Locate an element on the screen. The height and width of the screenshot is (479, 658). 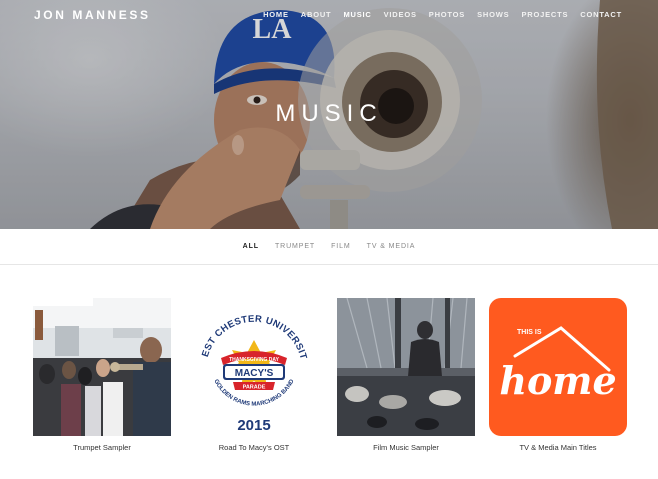
grid-item-trumpet-sampler: Trumpet Sampler is located at coordinates (102, 375).